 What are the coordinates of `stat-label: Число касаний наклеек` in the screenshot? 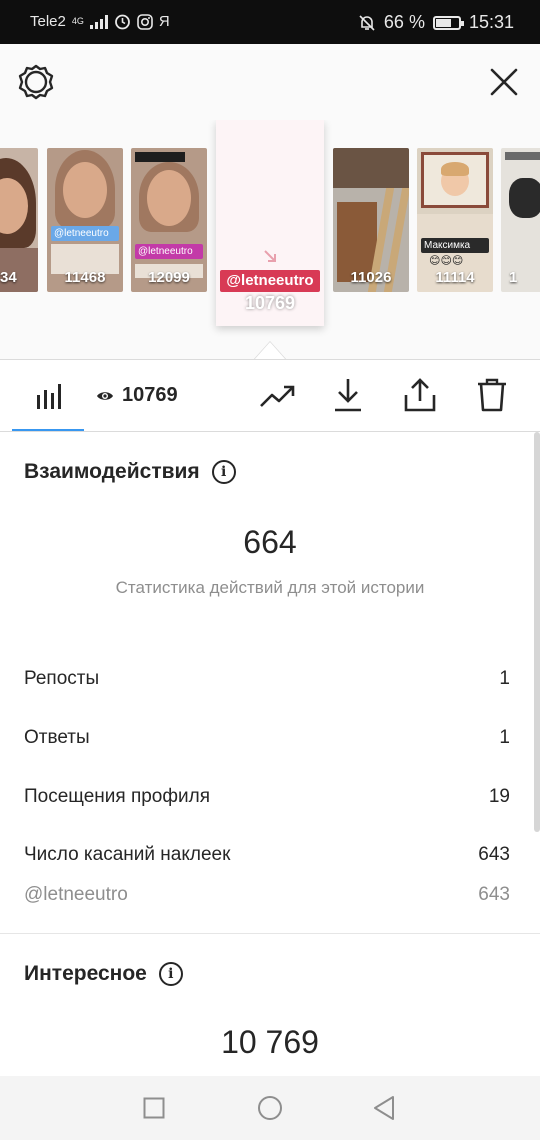 It's located at (127, 854).